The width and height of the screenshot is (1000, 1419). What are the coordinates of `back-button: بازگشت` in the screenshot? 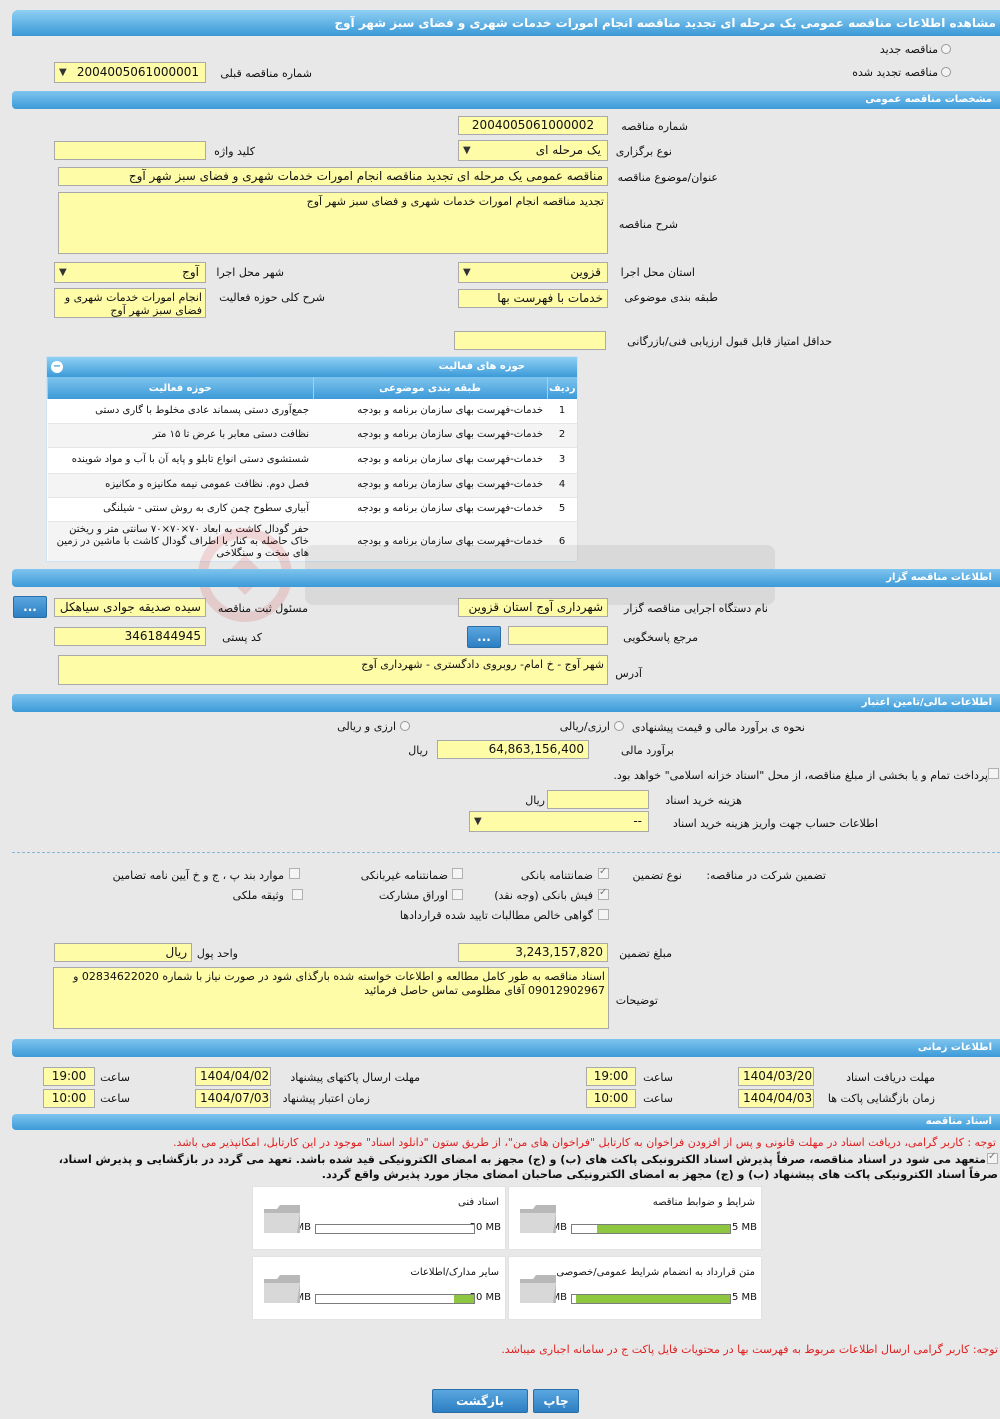 It's located at (480, 1401).